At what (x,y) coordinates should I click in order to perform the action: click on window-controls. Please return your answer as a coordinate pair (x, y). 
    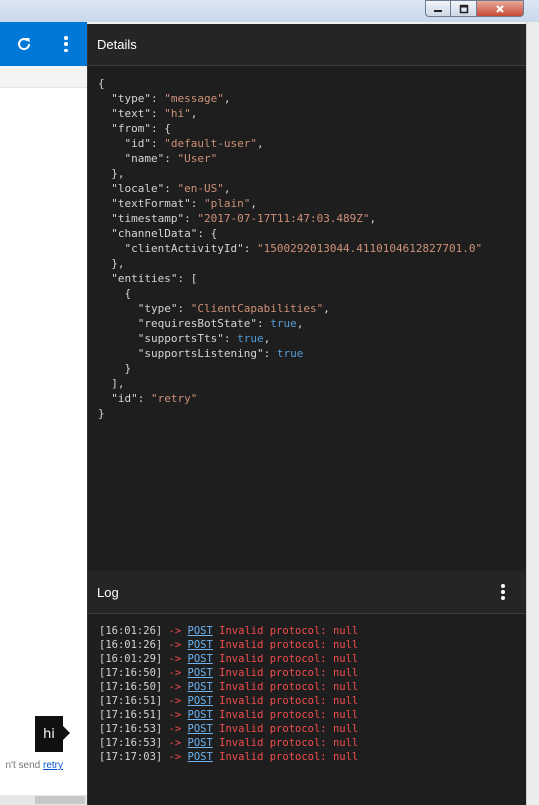
    Looking at the image, I should click on (474, 8).